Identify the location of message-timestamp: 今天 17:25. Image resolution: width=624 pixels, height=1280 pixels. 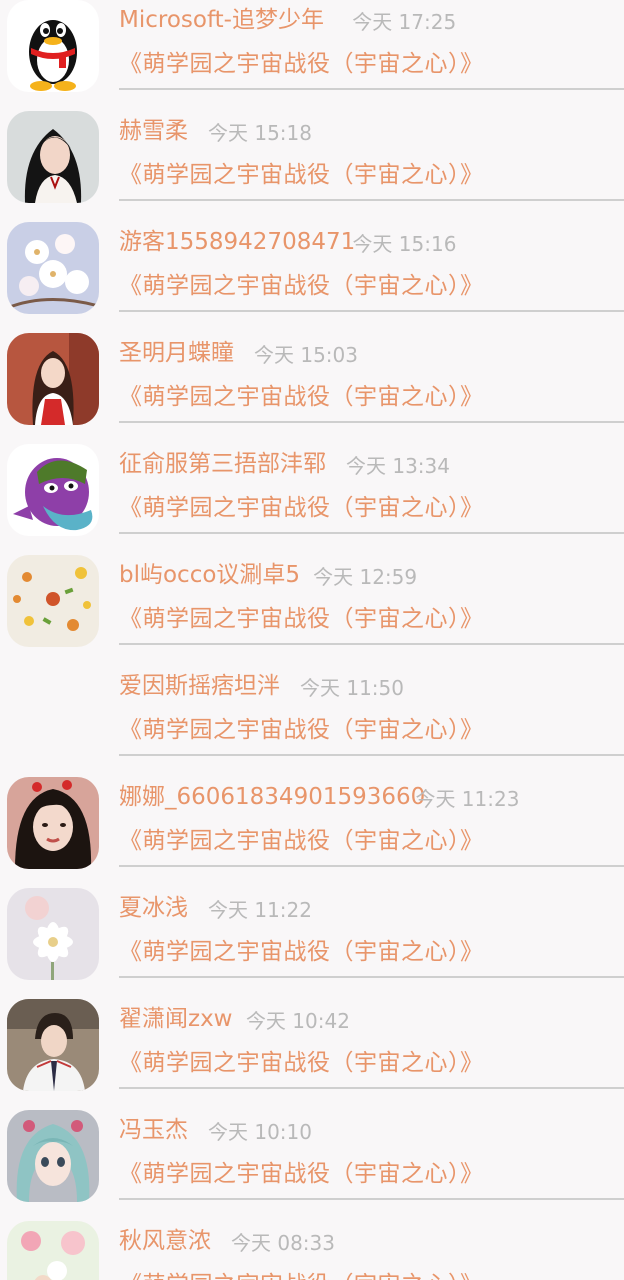
(404, 22).